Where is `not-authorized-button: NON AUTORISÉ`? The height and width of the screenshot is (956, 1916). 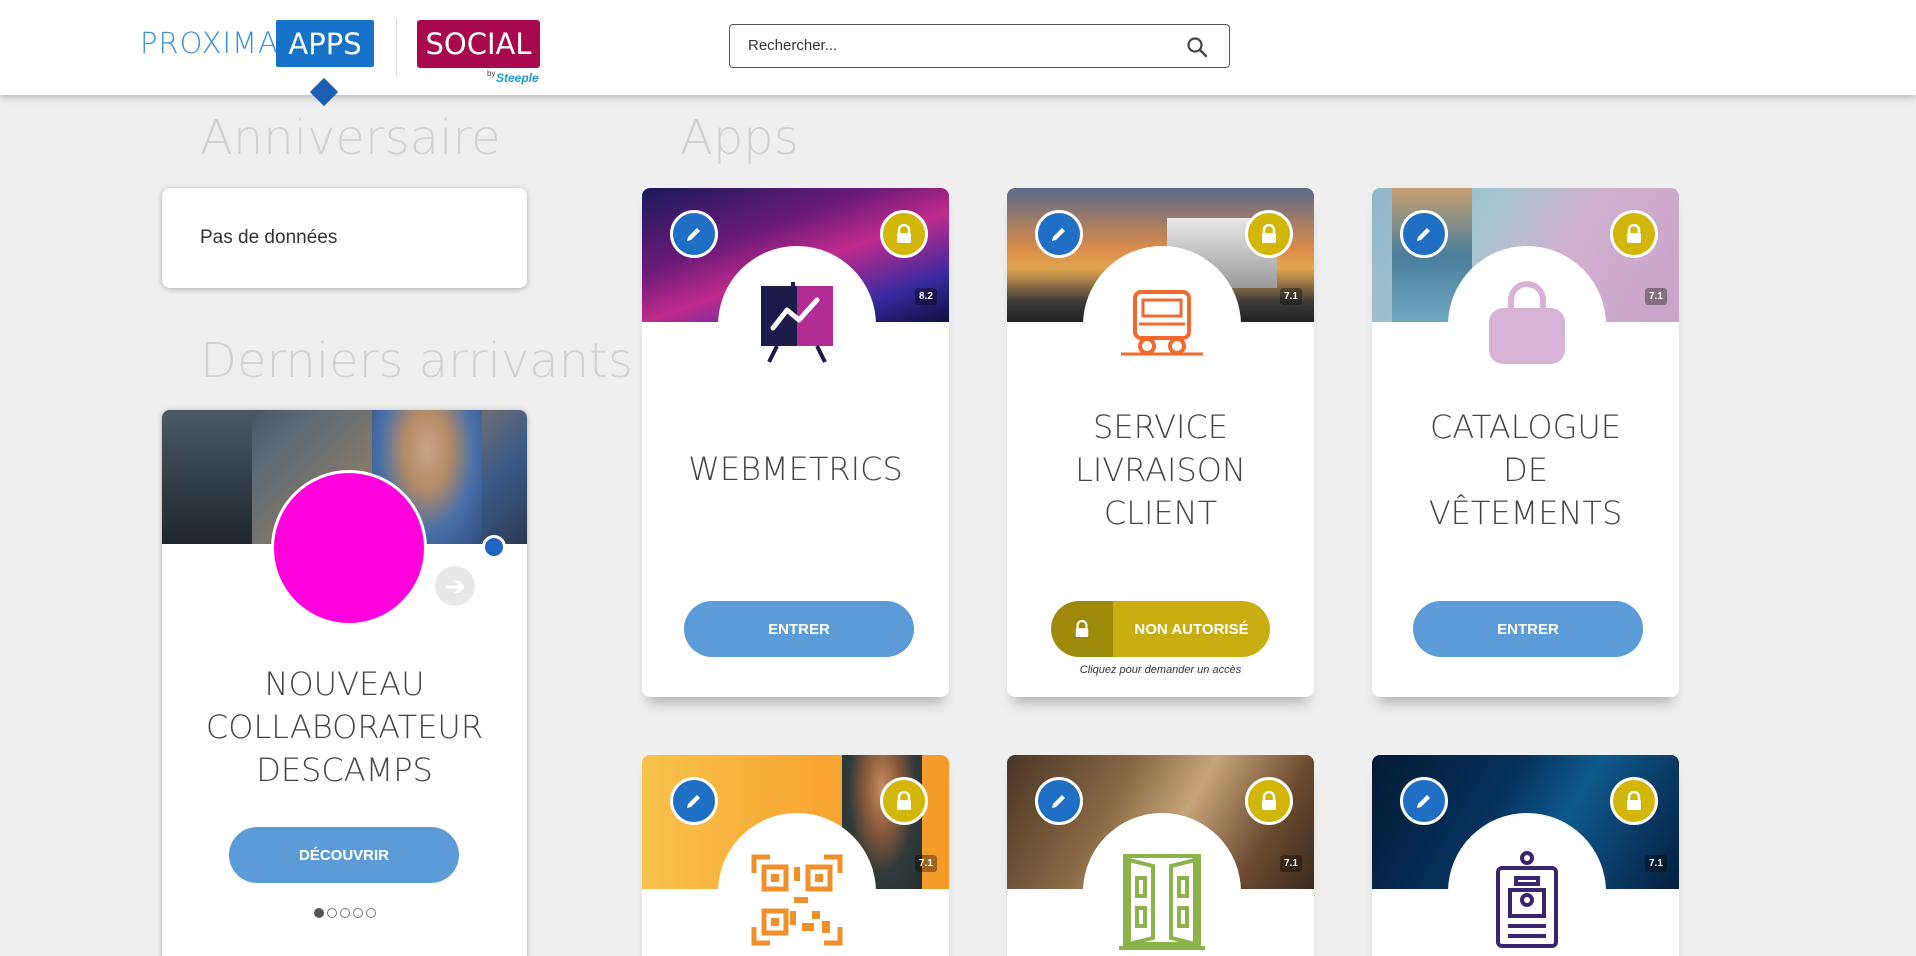
not-authorized-button: NON AUTORISÉ is located at coordinates (1160, 629).